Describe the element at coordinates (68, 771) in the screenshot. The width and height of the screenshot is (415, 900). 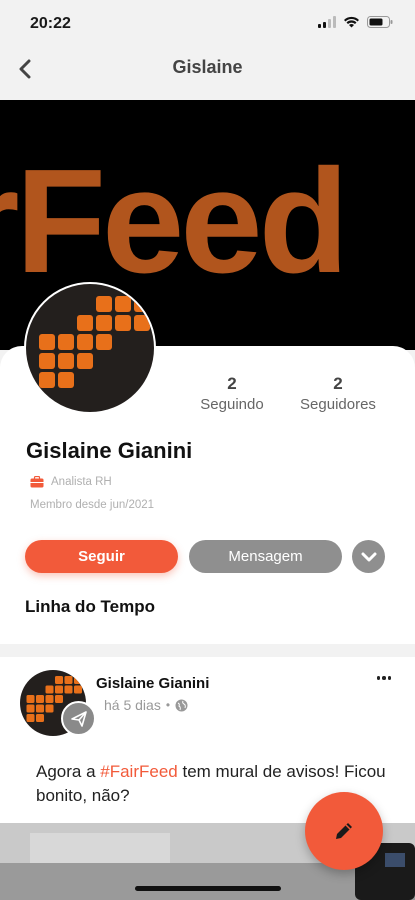
I see `post-text-before: Agora a` at that location.